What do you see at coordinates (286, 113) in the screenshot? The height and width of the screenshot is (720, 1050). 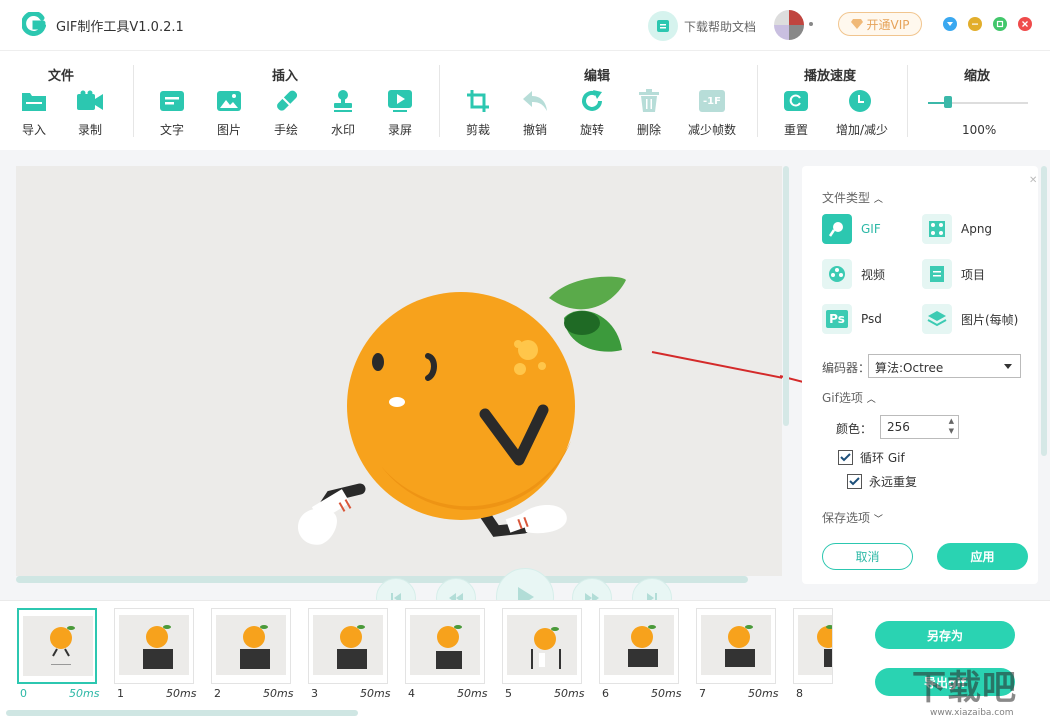 I see `freehand-draw-button: 手绘` at bounding box center [286, 113].